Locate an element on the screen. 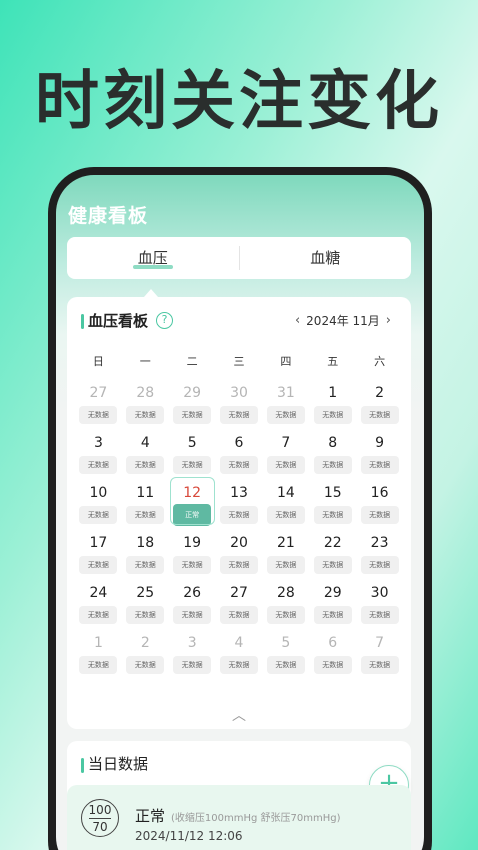  calendar-day: 18 无数据 is located at coordinates (145, 558).